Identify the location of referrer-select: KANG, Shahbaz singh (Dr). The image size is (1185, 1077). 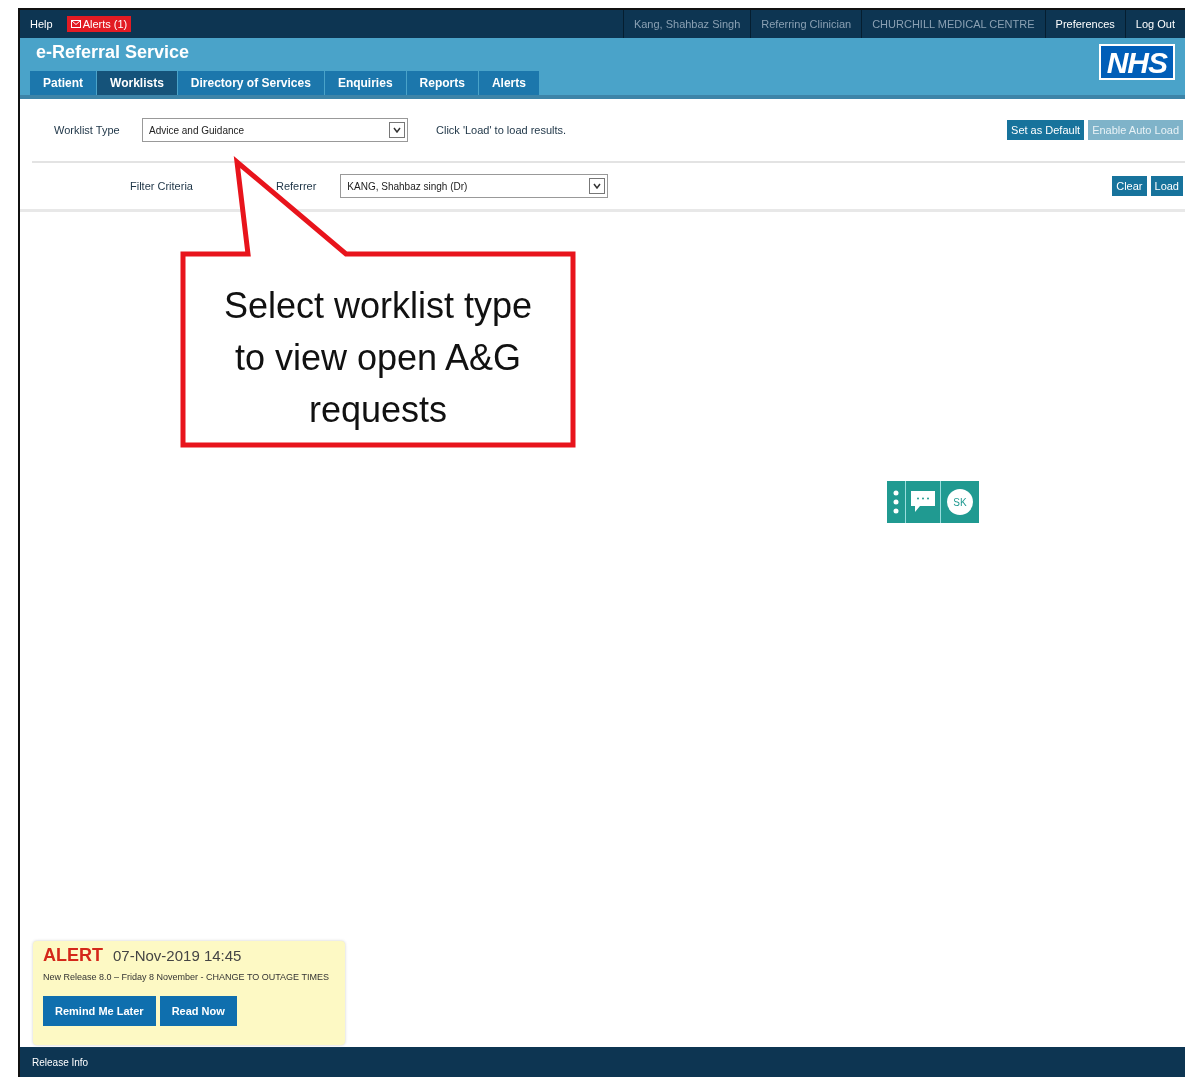
(474, 186).